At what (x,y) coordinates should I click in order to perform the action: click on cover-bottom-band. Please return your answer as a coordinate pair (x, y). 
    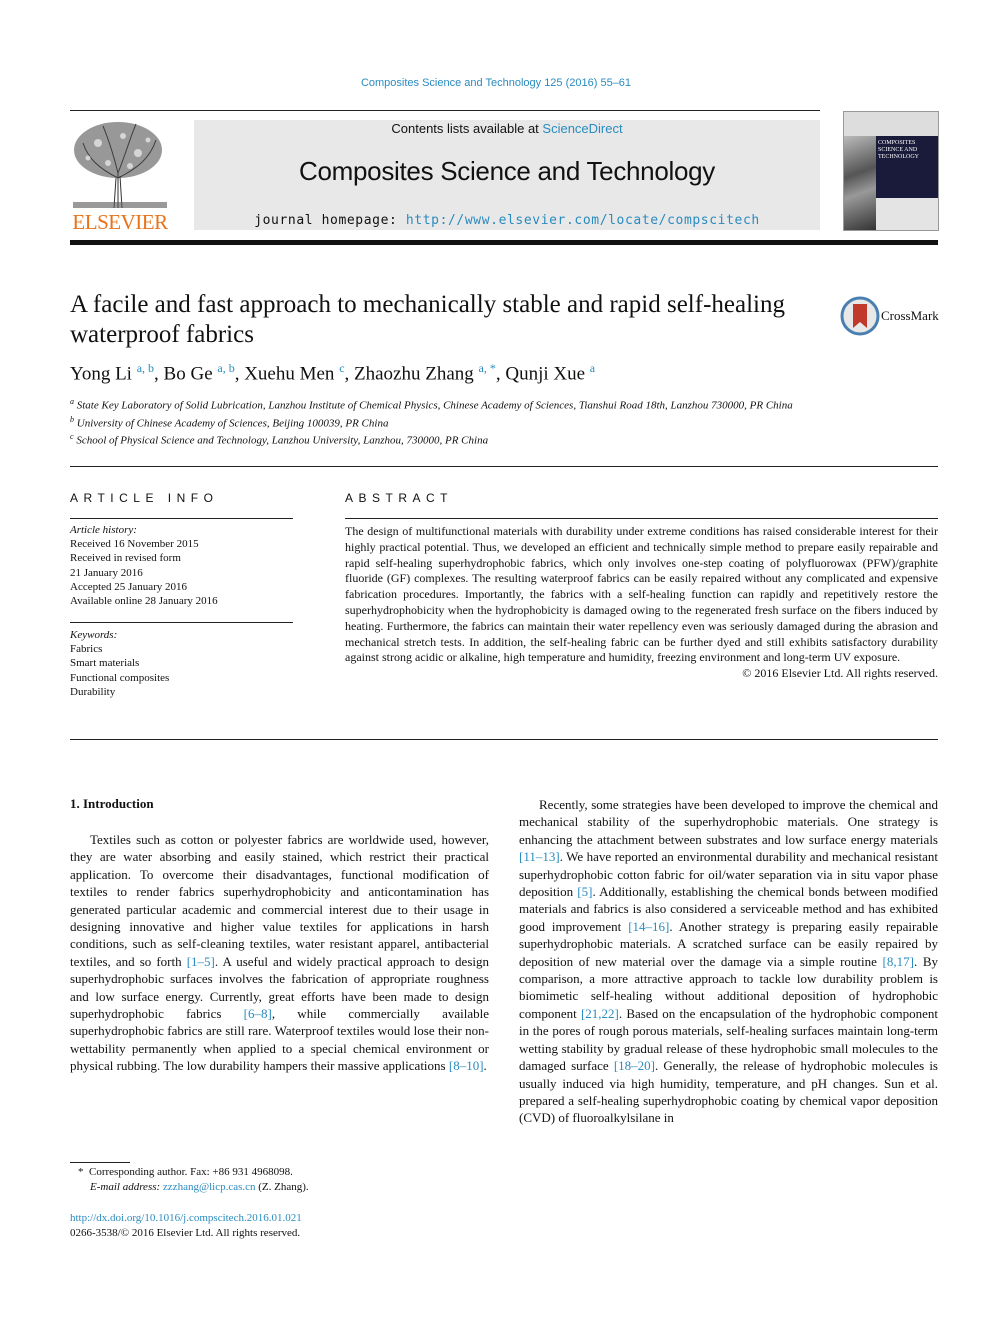
    Looking at the image, I should click on (907, 214).